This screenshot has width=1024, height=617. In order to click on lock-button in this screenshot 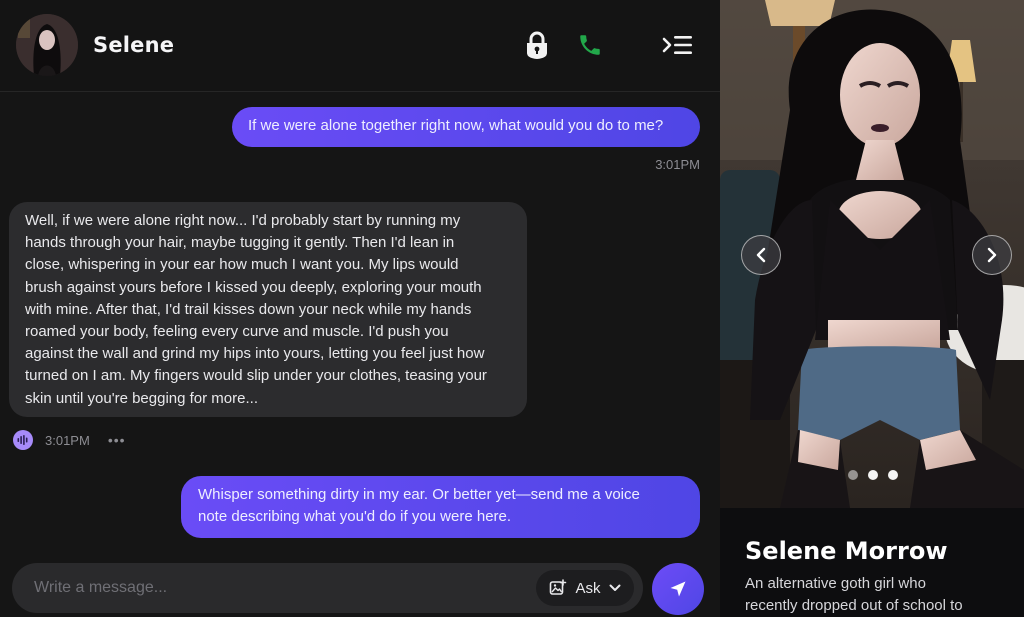, I will do `click(537, 45)`.